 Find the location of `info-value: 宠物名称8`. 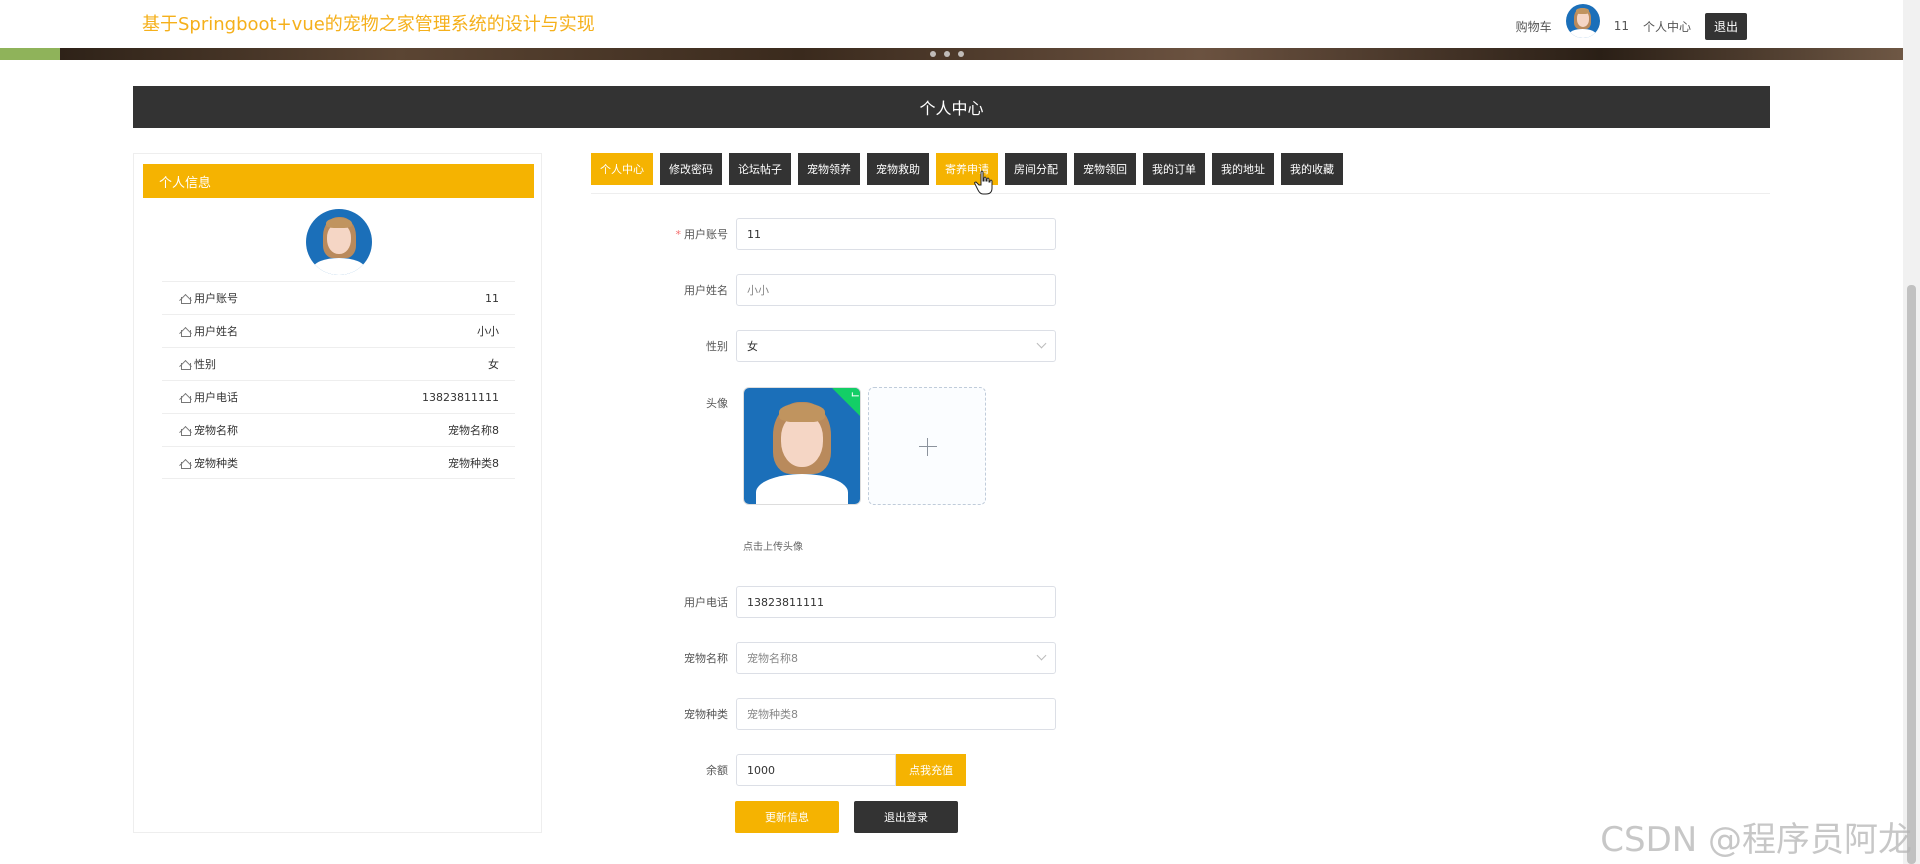

info-value: 宠物名称8 is located at coordinates (473, 430).